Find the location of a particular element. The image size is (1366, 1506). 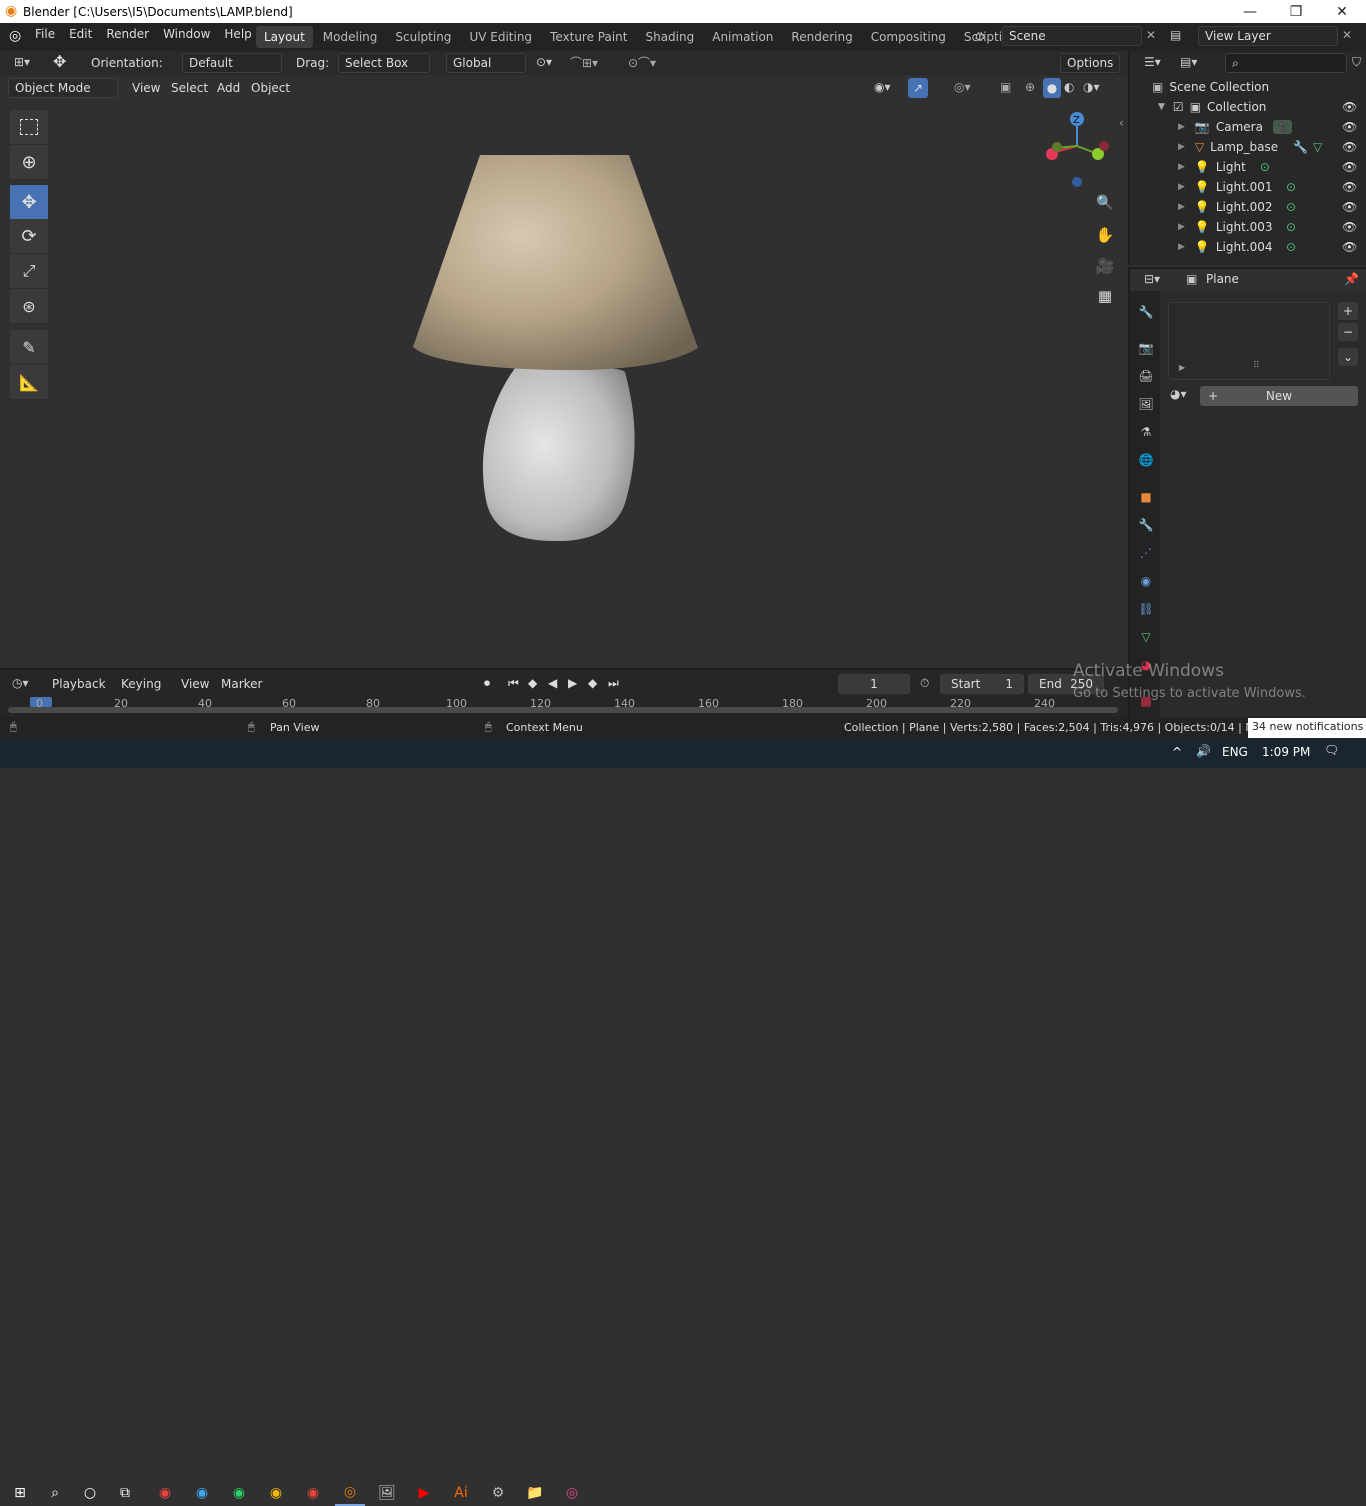

tab-texture-paint: Texture Paint is located at coordinates (588, 37).